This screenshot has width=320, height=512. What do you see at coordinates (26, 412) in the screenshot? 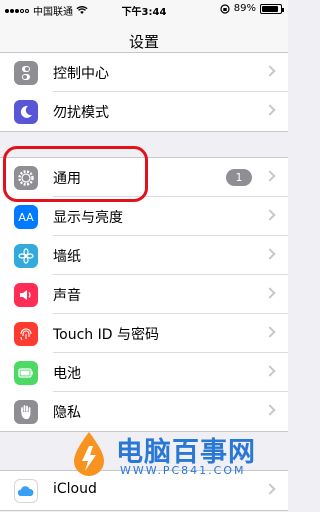
I see `hand-icon` at bounding box center [26, 412].